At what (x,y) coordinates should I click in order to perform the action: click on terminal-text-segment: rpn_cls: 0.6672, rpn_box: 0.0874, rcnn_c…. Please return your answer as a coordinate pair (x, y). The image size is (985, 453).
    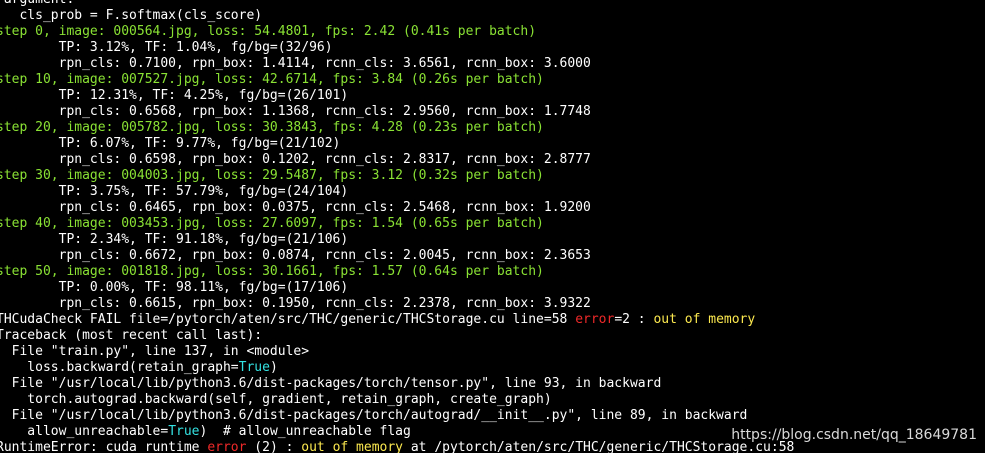
    Looking at the image, I should click on (295, 255).